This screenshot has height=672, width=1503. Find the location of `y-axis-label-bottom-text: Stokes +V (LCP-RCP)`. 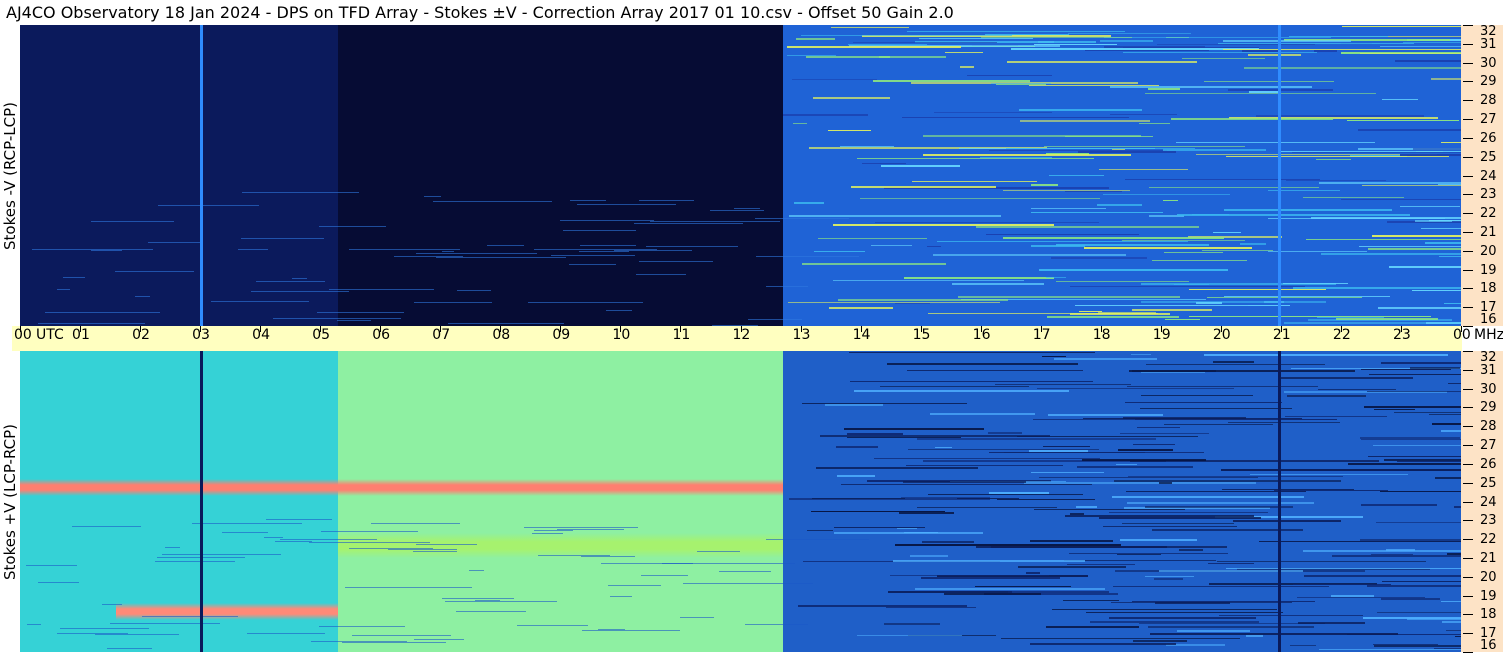

y-axis-label-bottom-text: Stokes +V (LCP-RCP) is located at coordinates (10, 501).